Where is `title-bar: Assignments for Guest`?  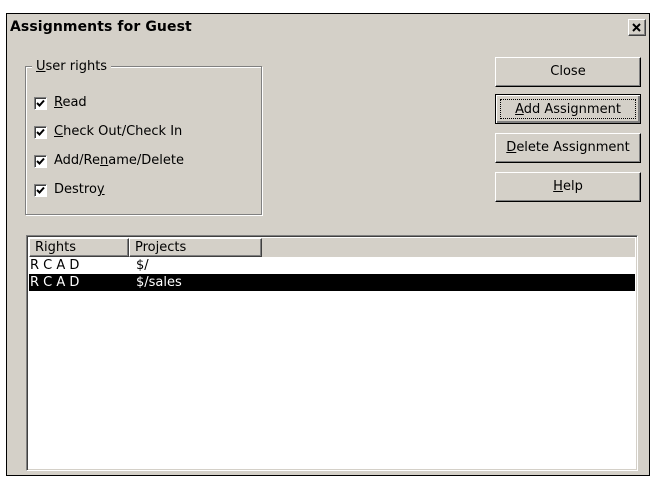 title-bar: Assignments for Guest is located at coordinates (328, 28).